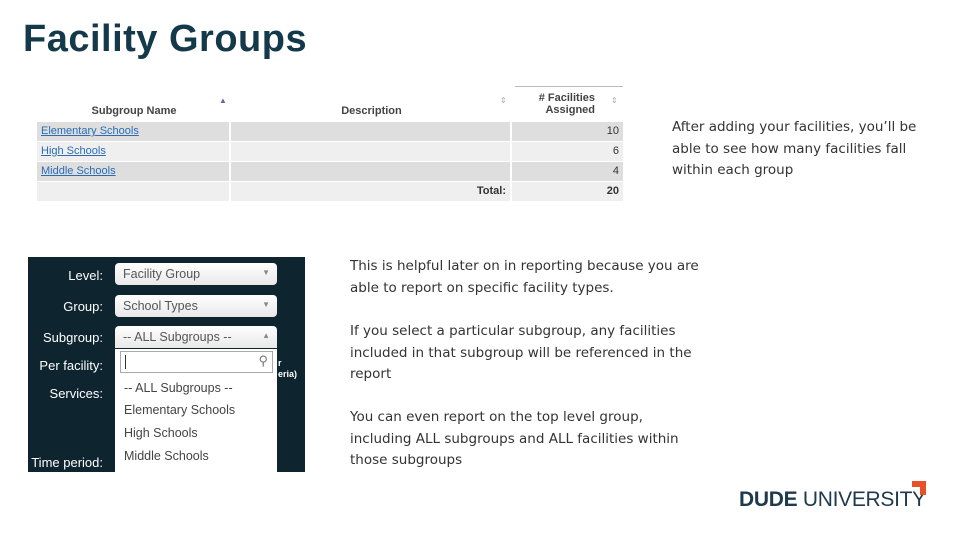  What do you see at coordinates (570, 110) in the screenshot?
I see `header-line-2: Assigned` at bounding box center [570, 110].